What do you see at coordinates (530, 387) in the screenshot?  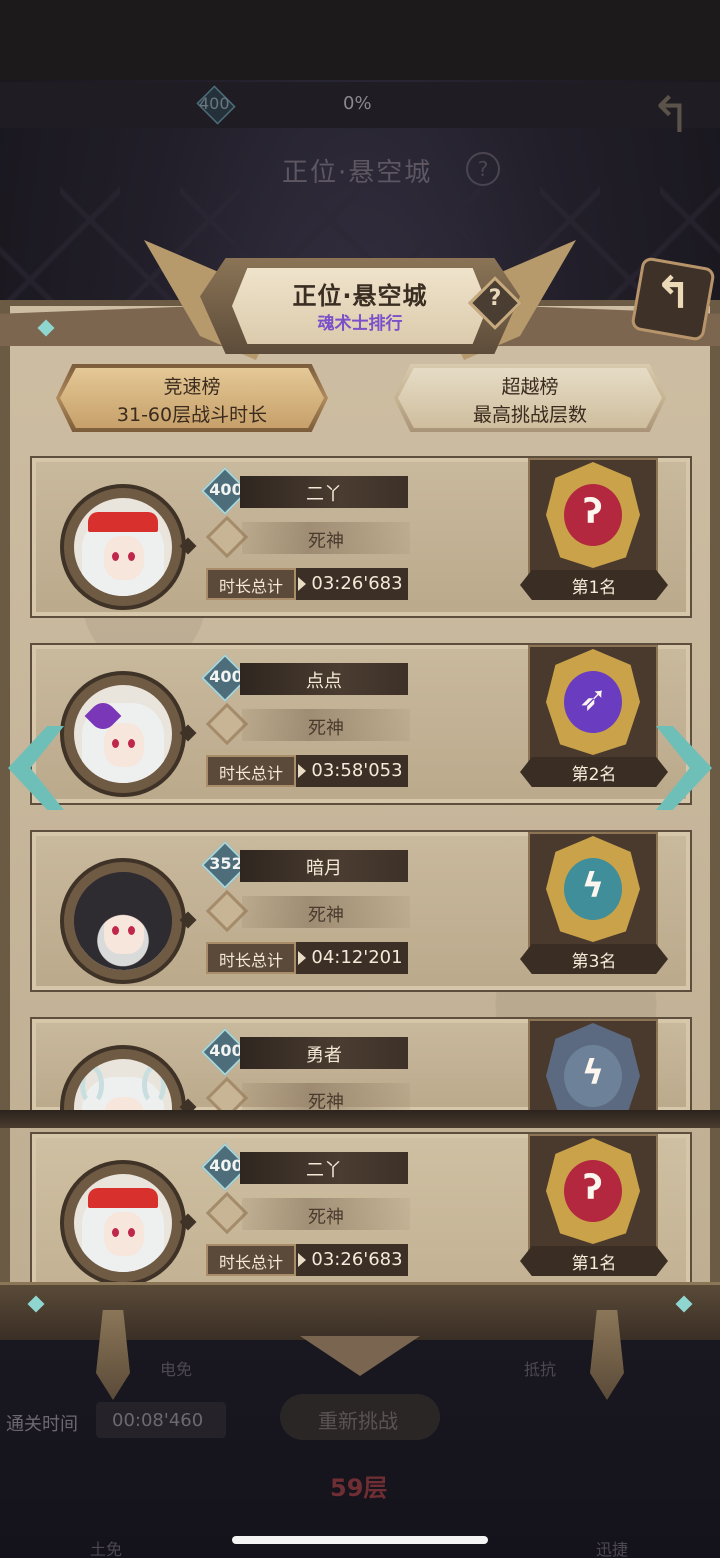 I see `tab-surpass-ranking-title: 超越榜` at bounding box center [530, 387].